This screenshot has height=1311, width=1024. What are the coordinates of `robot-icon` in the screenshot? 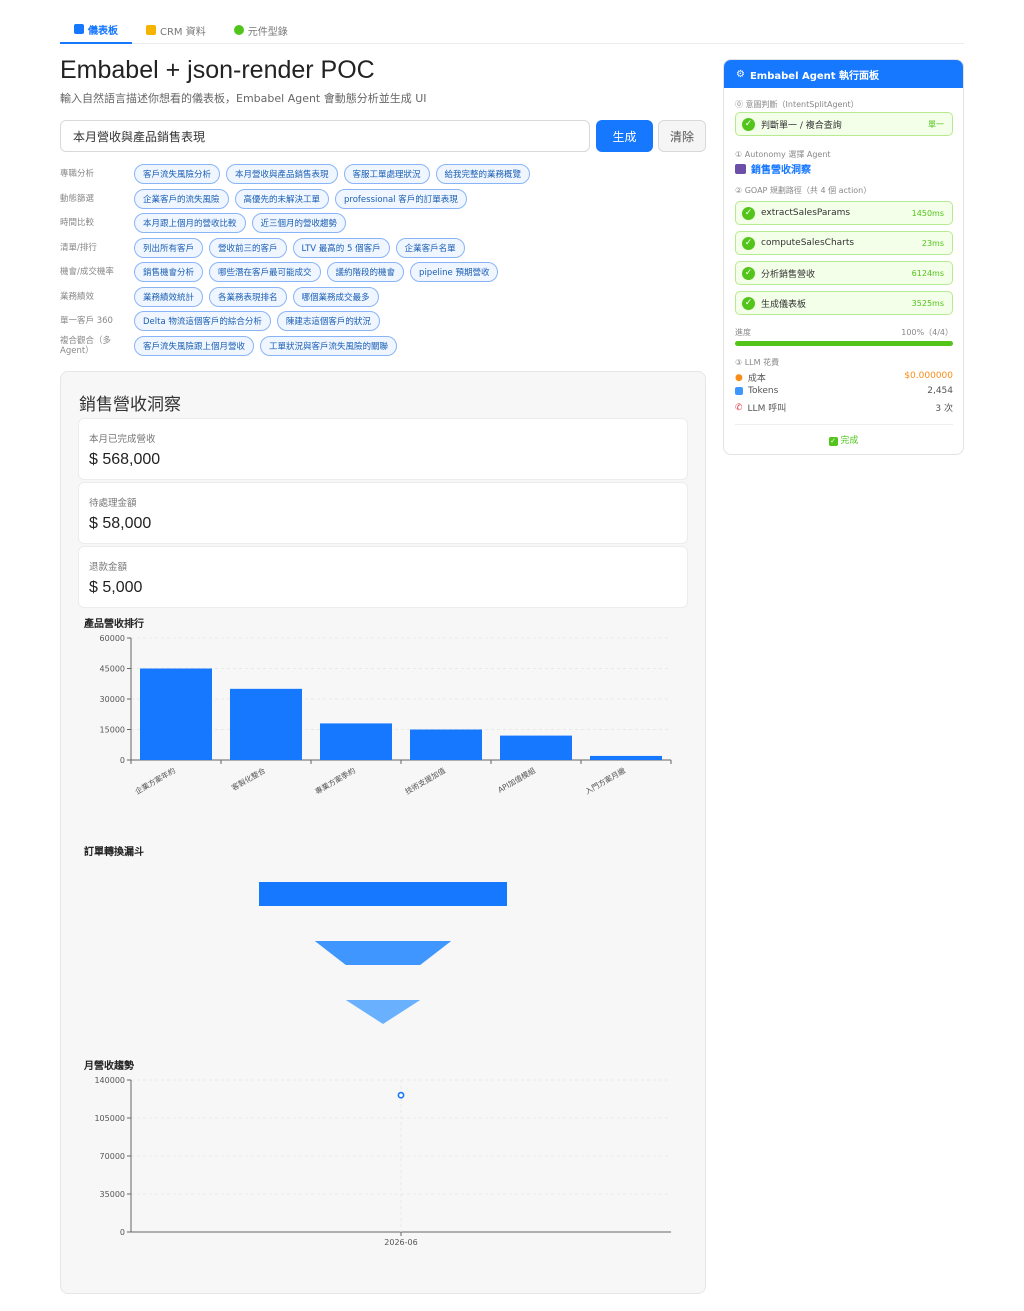 It's located at (740, 168).